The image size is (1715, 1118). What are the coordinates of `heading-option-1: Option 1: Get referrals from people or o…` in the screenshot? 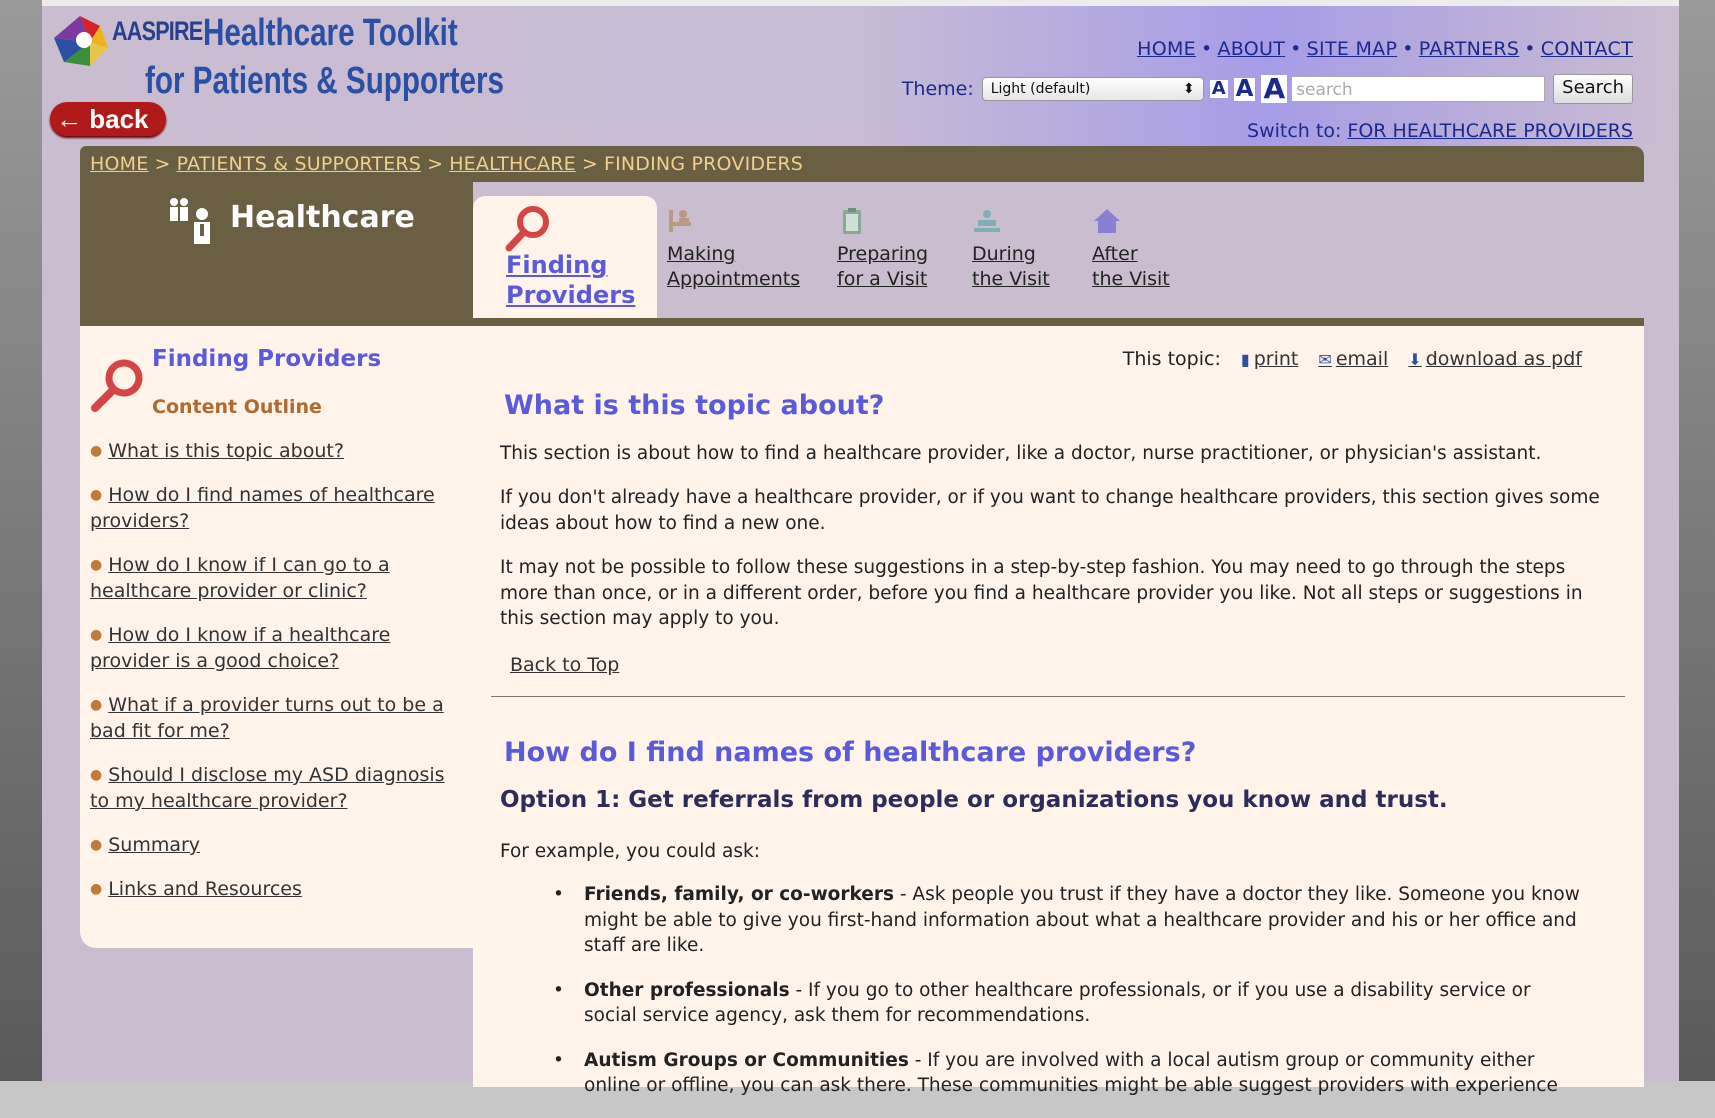 It's located at (974, 800).